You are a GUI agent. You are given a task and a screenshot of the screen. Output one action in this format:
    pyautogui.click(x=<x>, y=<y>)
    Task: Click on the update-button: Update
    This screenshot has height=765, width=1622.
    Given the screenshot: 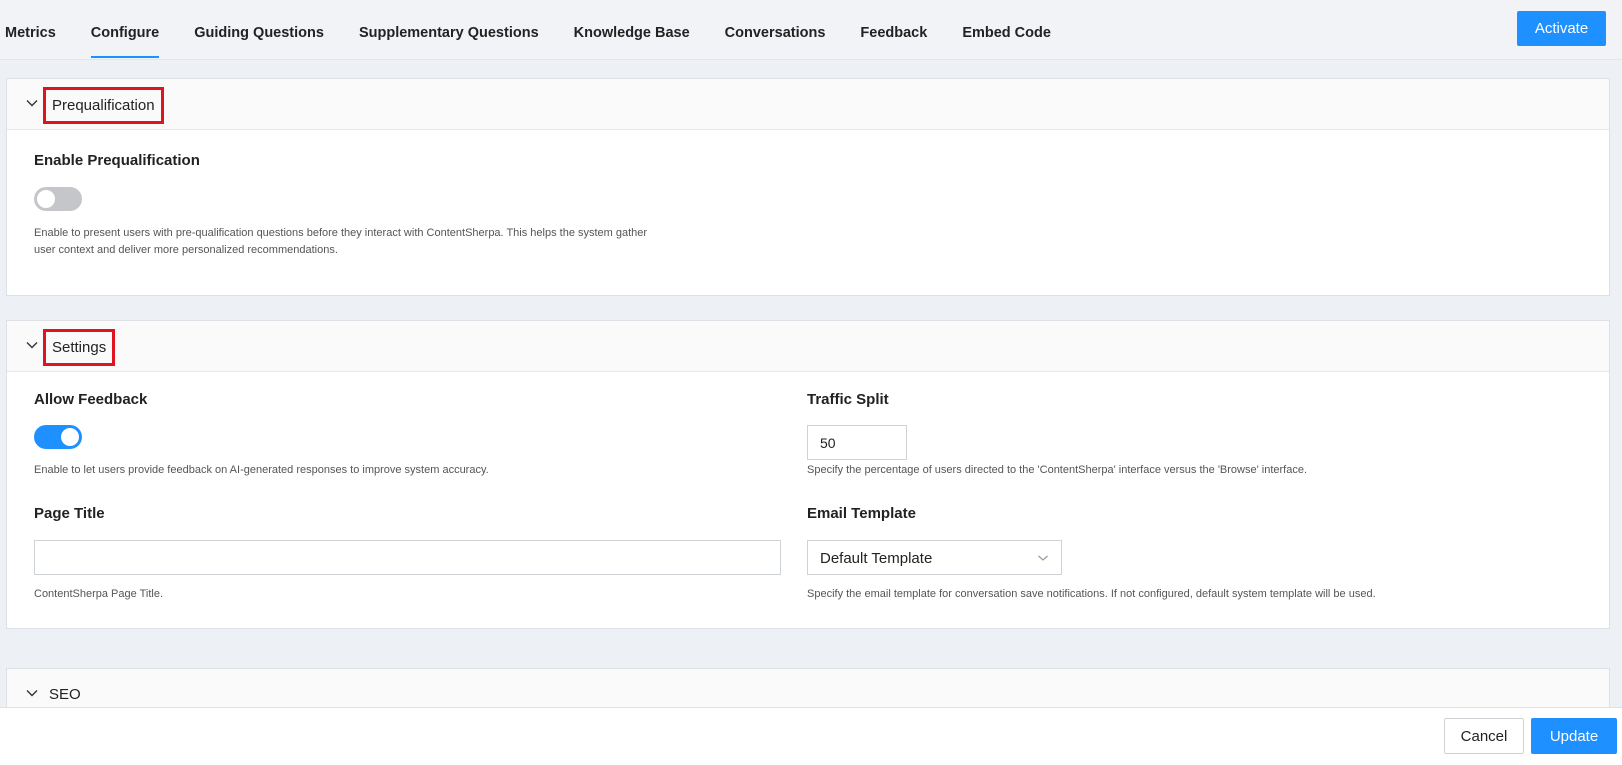 What is the action you would take?
    pyautogui.click(x=1574, y=736)
    